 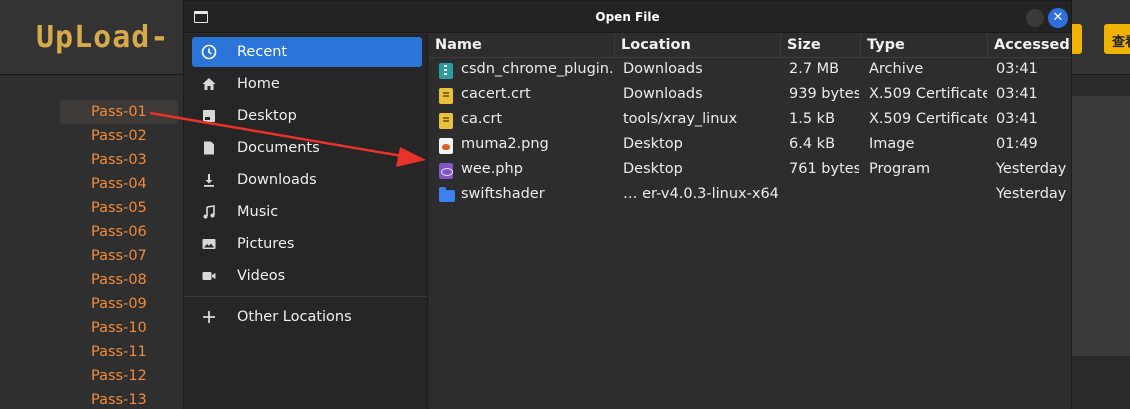 I want to click on level-item: Pass-01, so click(x=119, y=112).